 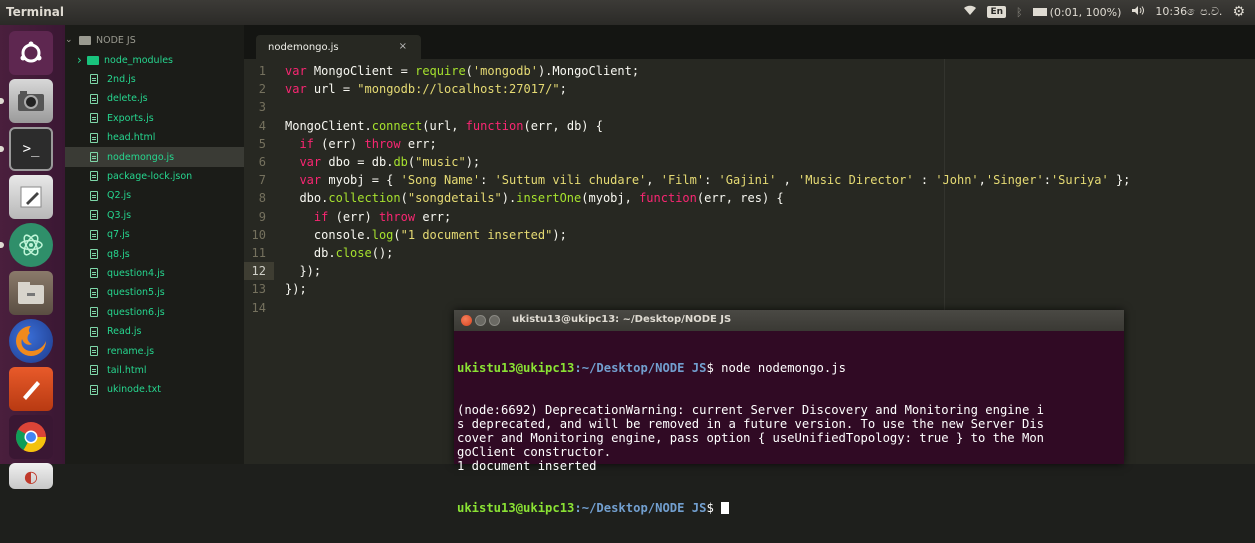 I want to click on sidebar-file-item: question5.js, so click(x=154, y=293).